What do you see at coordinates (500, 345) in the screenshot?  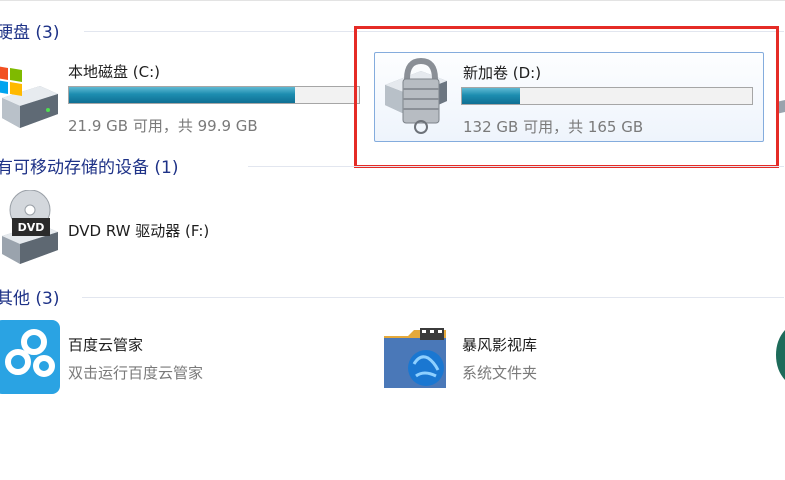 I see `item-name: 暴风影视库` at bounding box center [500, 345].